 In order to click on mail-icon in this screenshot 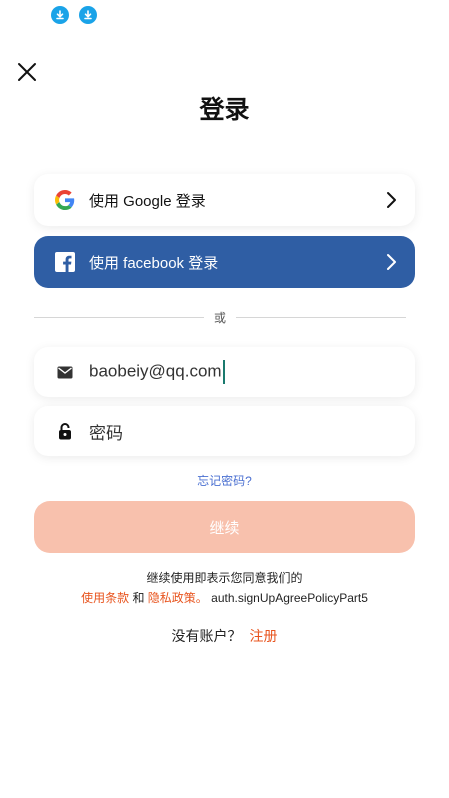, I will do `click(65, 372)`.